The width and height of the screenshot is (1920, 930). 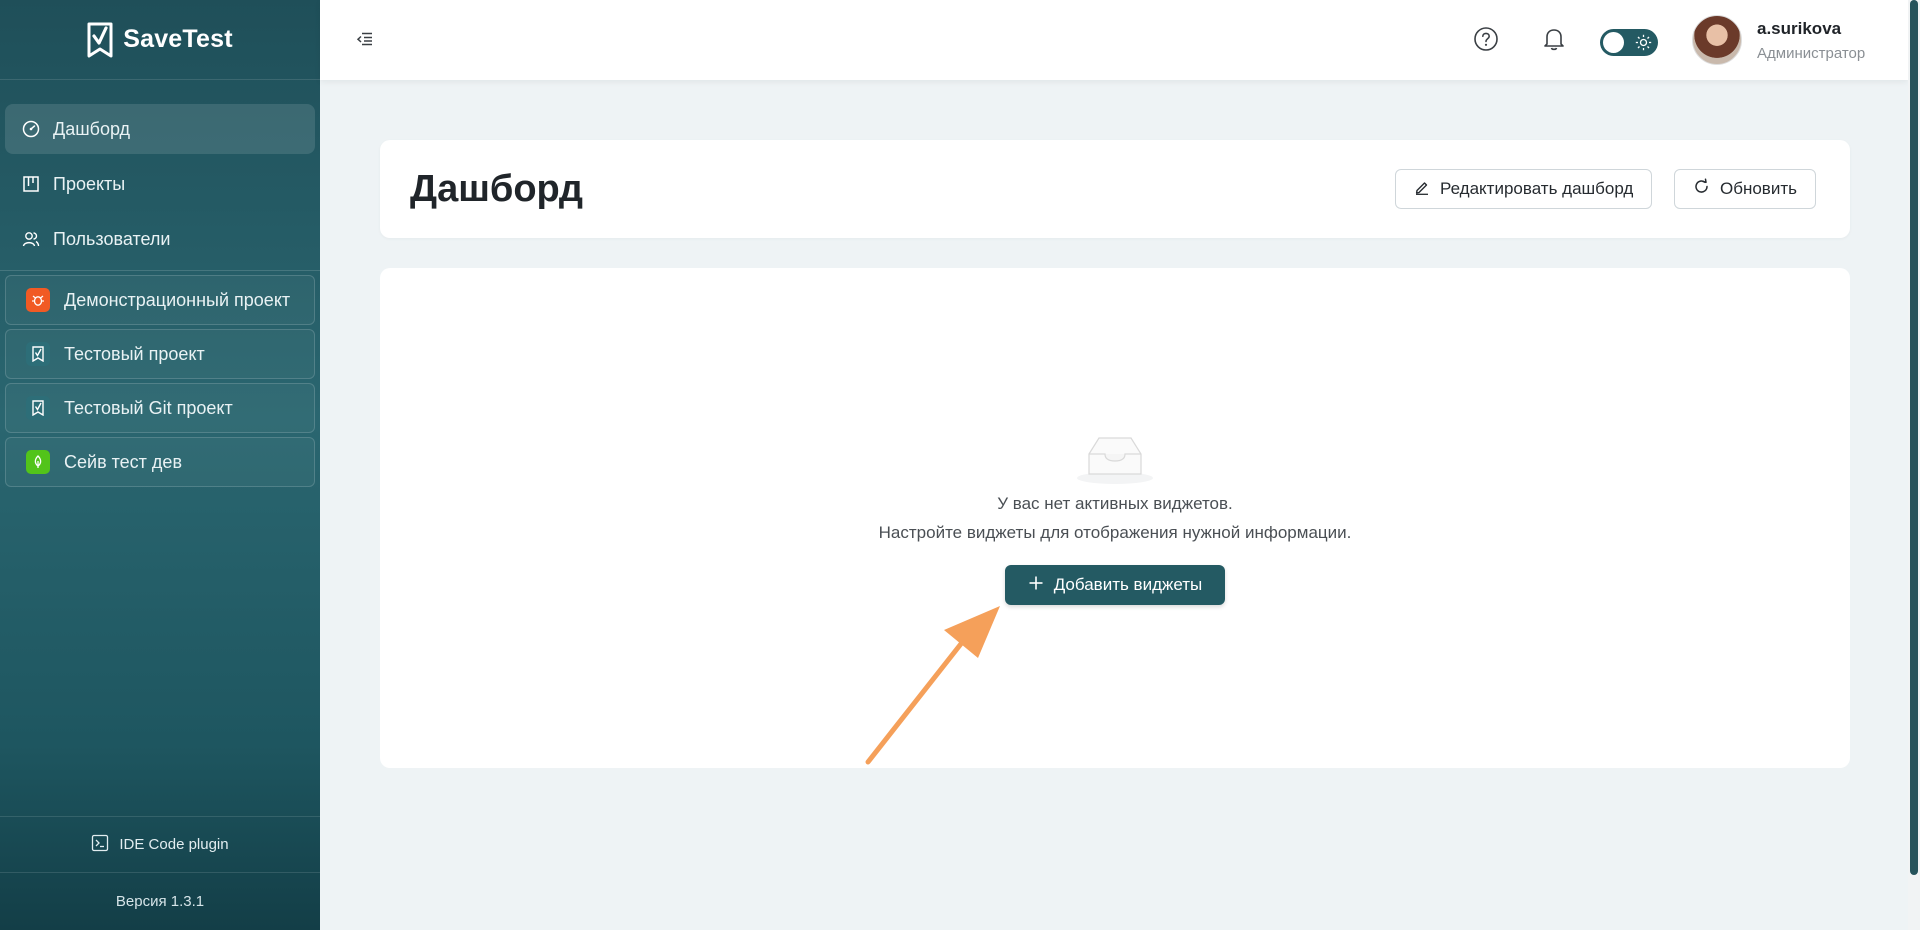 I want to click on sidebar-item-users: Пользователи, so click(x=160, y=239).